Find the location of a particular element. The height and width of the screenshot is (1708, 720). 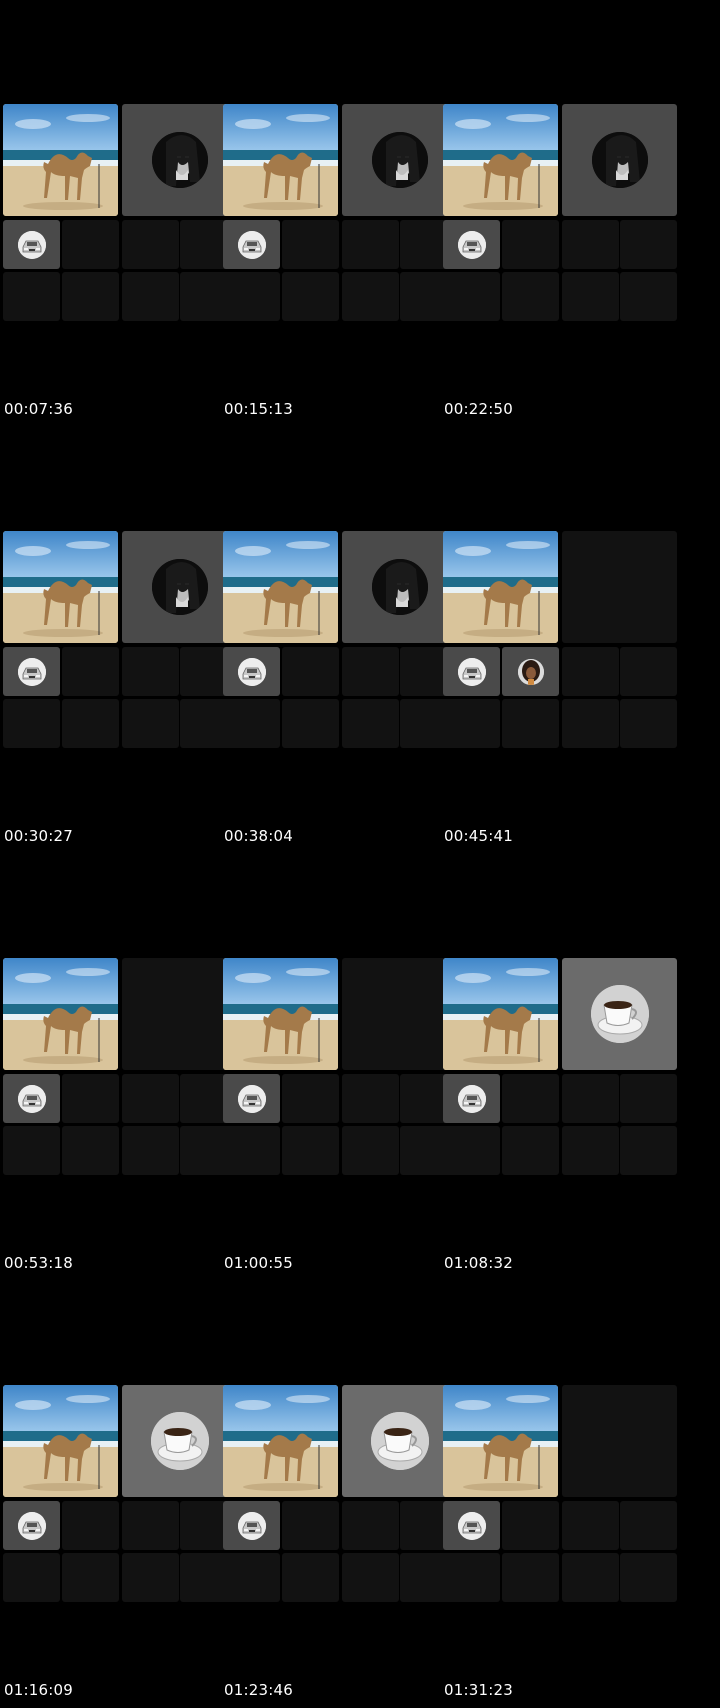

timestamp-label: 01:31:23 is located at coordinates (478, 1690).